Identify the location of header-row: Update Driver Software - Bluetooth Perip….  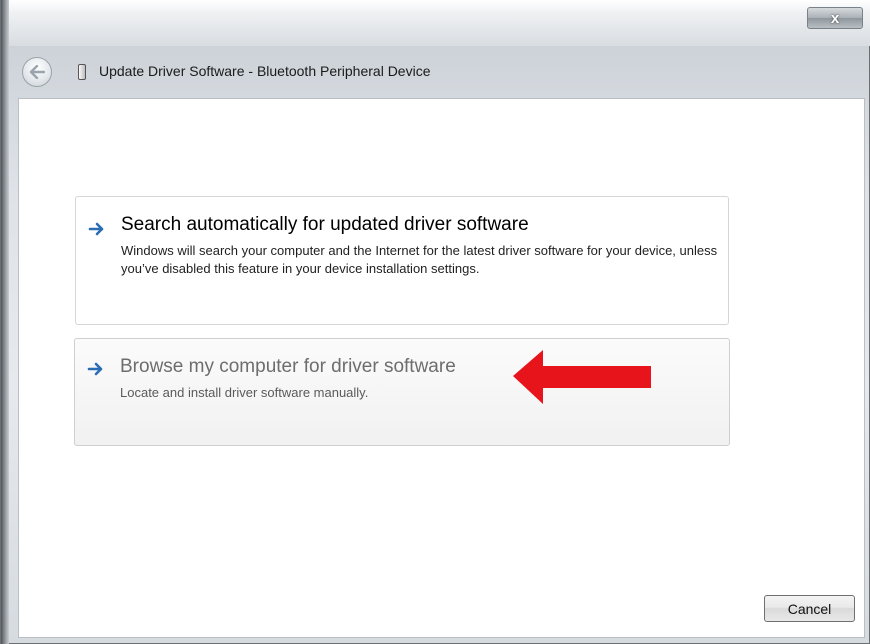
(435, 71).